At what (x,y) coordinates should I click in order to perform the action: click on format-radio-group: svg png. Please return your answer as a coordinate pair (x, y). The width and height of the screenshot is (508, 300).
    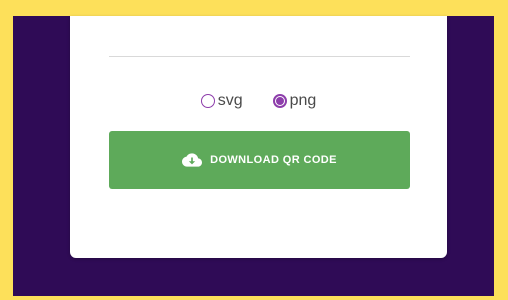
    Looking at the image, I should click on (258, 101).